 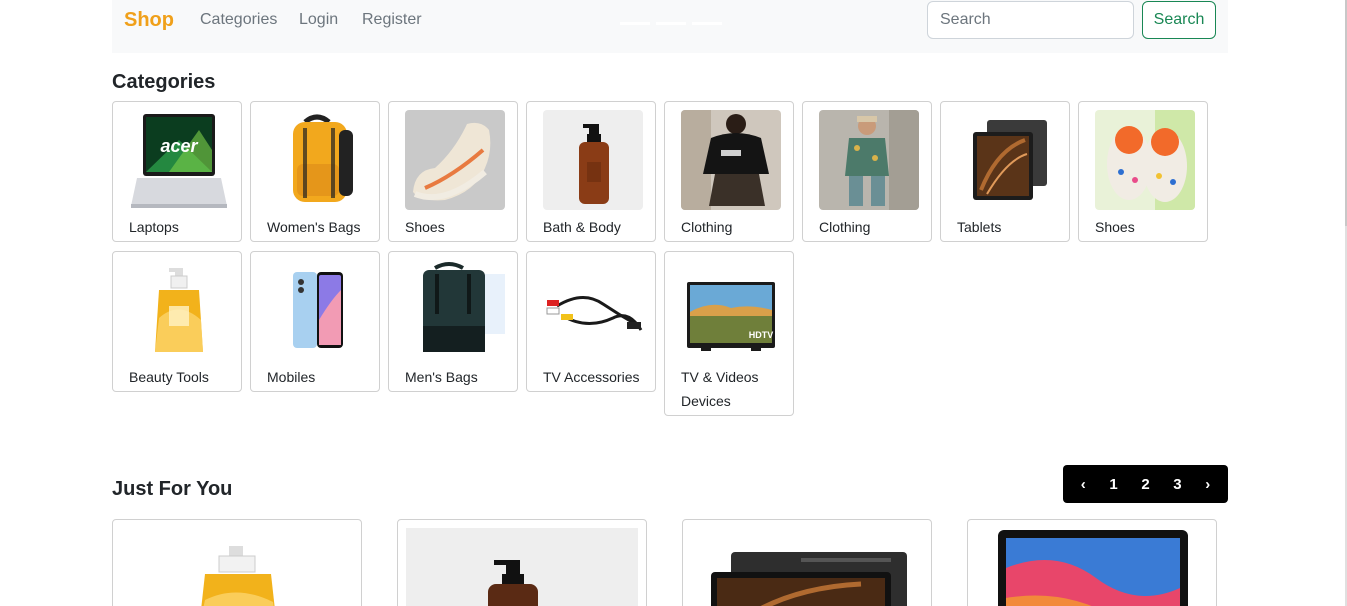 What do you see at coordinates (318, 20) in the screenshot?
I see `nav-link-login: Login` at bounding box center [318, 20].